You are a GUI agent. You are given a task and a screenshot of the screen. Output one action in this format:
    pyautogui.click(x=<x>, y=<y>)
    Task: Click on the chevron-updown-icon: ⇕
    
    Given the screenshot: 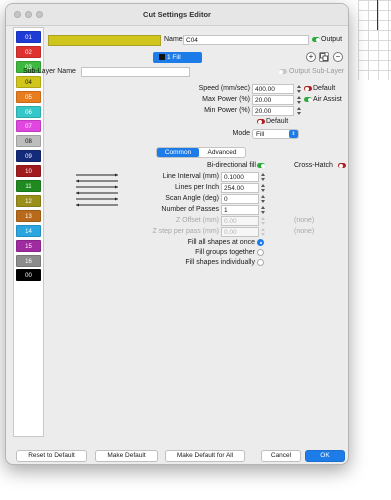 What is the action you would take?
    pyautogui.click(x=293, y=134)
    